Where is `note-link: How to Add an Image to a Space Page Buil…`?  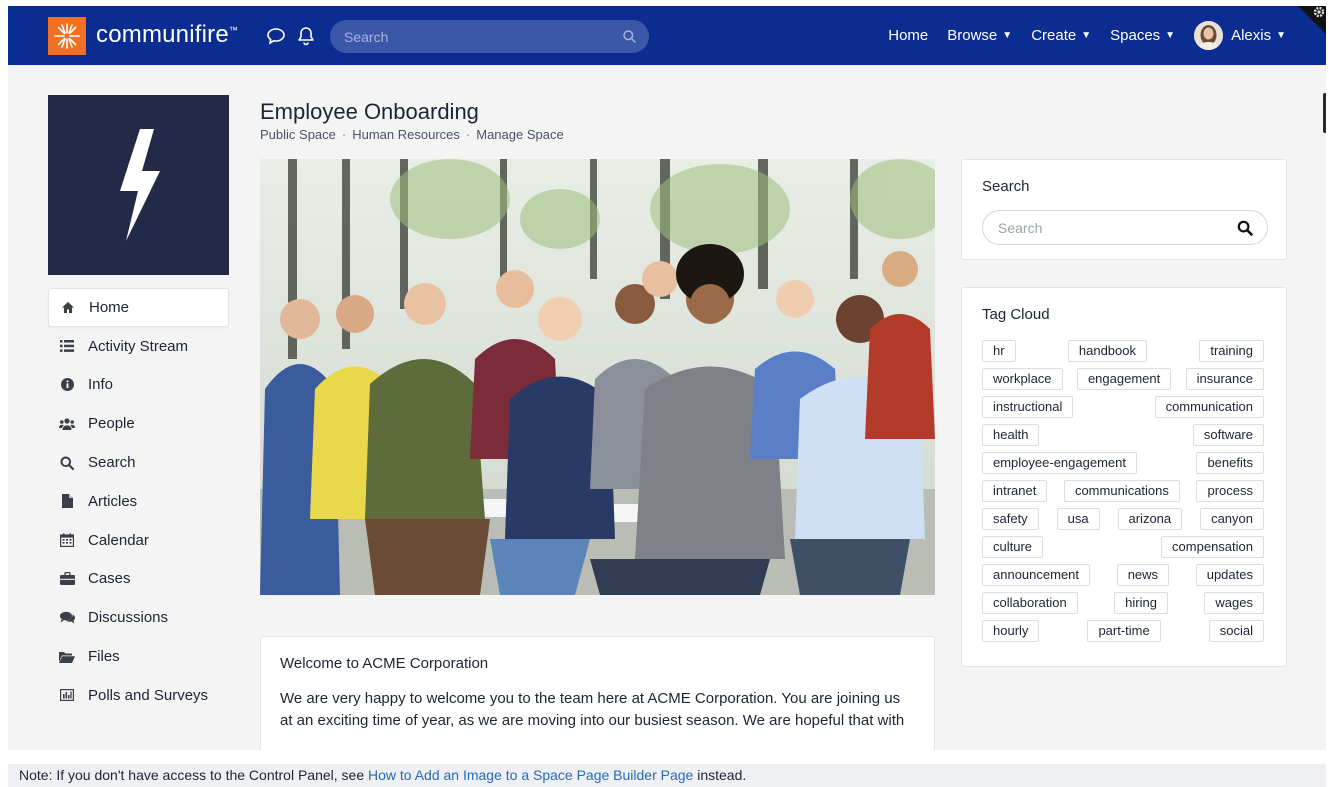
note-link: How to Add an Image to a Space Page Buil… is located at coordinates (530, 775).